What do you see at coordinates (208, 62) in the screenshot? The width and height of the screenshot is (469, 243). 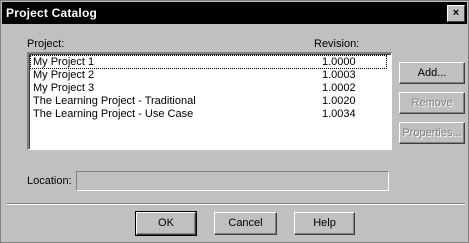 I see `list-item: My Project 1 1.0000` at bounding box center [208, 62].